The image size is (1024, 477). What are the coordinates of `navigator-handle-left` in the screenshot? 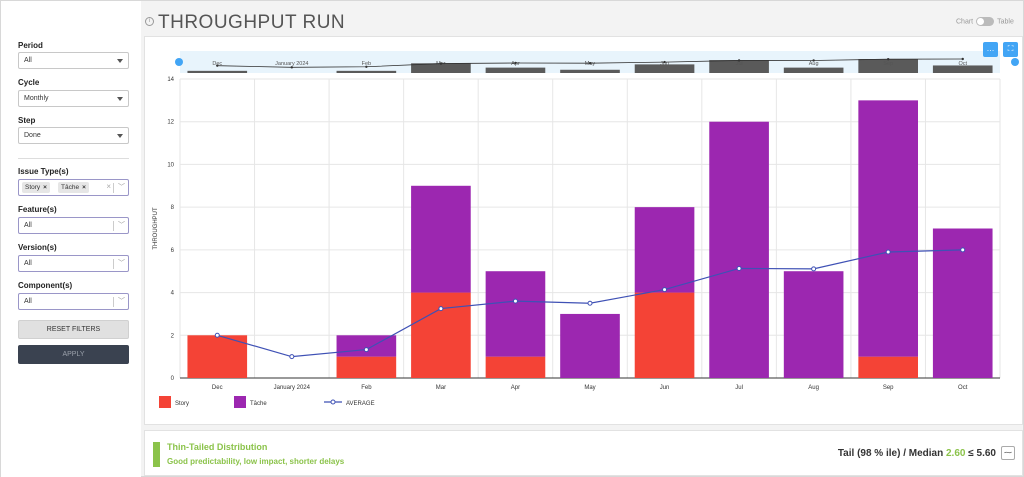 It's located at (179, 62).